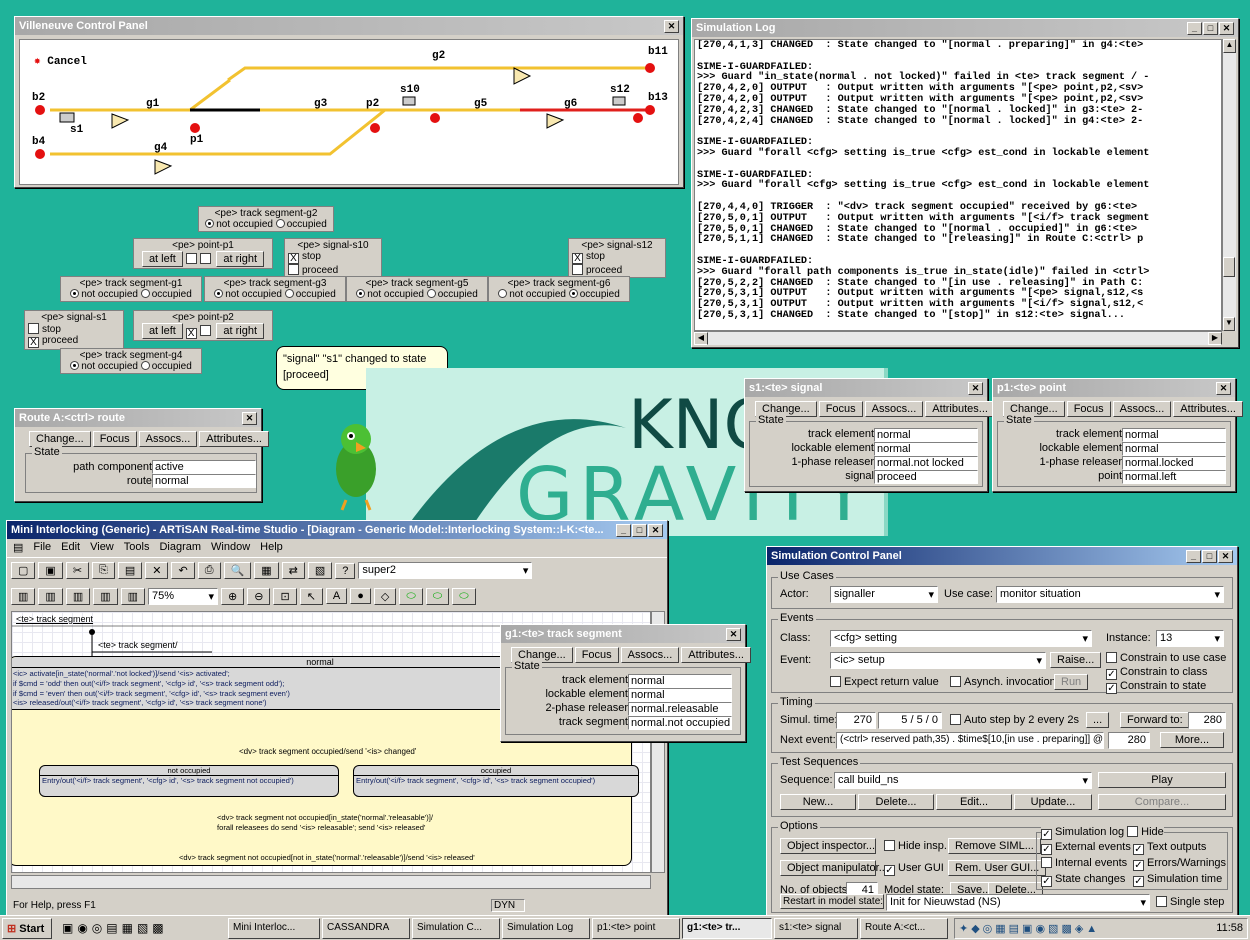 The width and height of the screenshot is (1250, 940). Describe the element at coordinates (42, 548) in the screenshot. I see `menu-file: File` at that location.